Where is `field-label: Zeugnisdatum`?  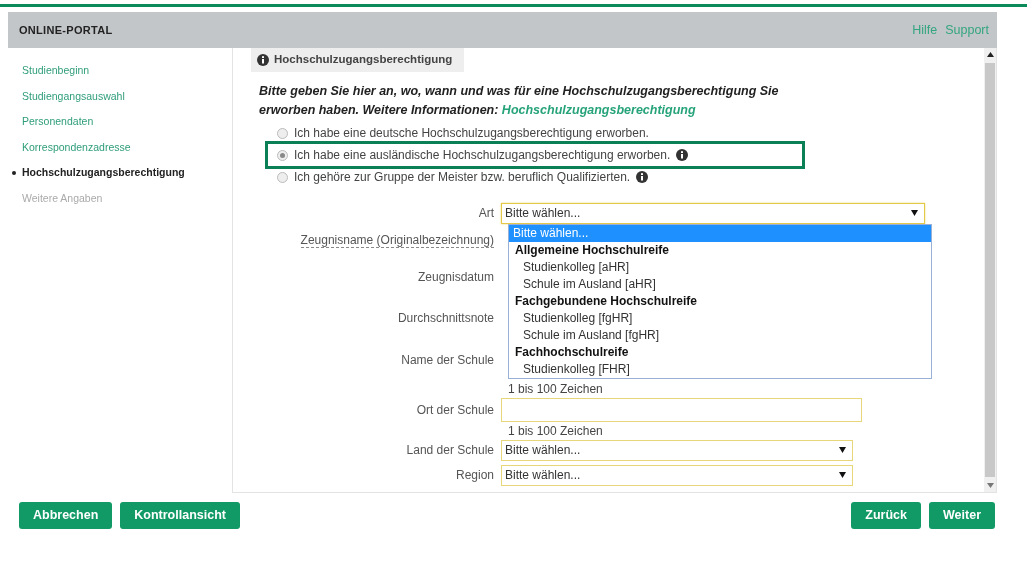 field-label: Zeugnisdatum is located at coordinates (455, 277).